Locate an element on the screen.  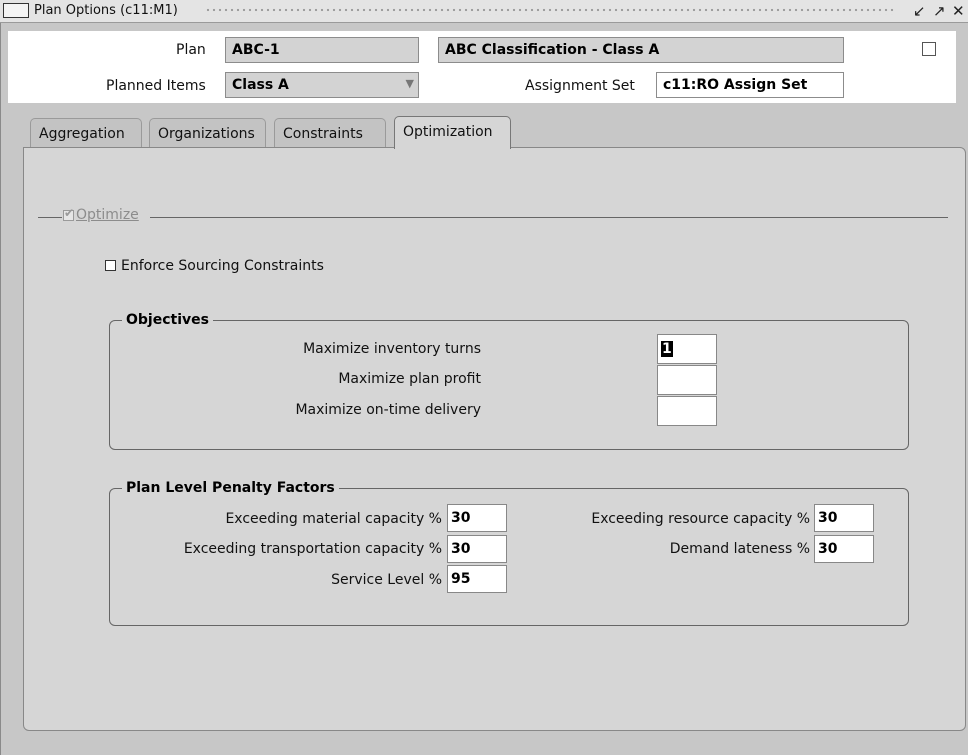
optimize-checkbox: ✔ is located at coordinates (68, 213).